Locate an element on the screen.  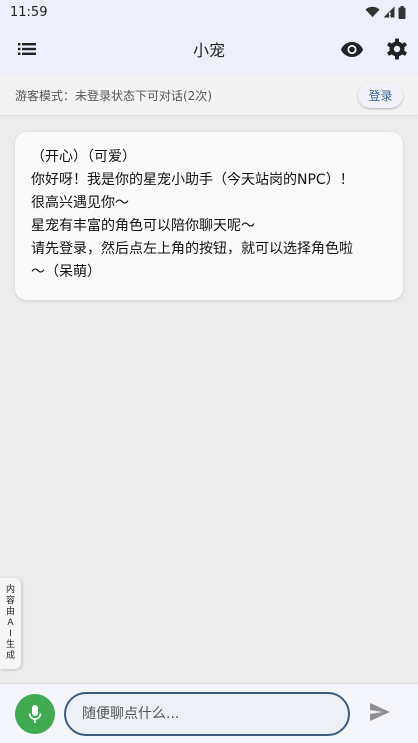
login-button: 登录 is located at coordinates (380, 95).